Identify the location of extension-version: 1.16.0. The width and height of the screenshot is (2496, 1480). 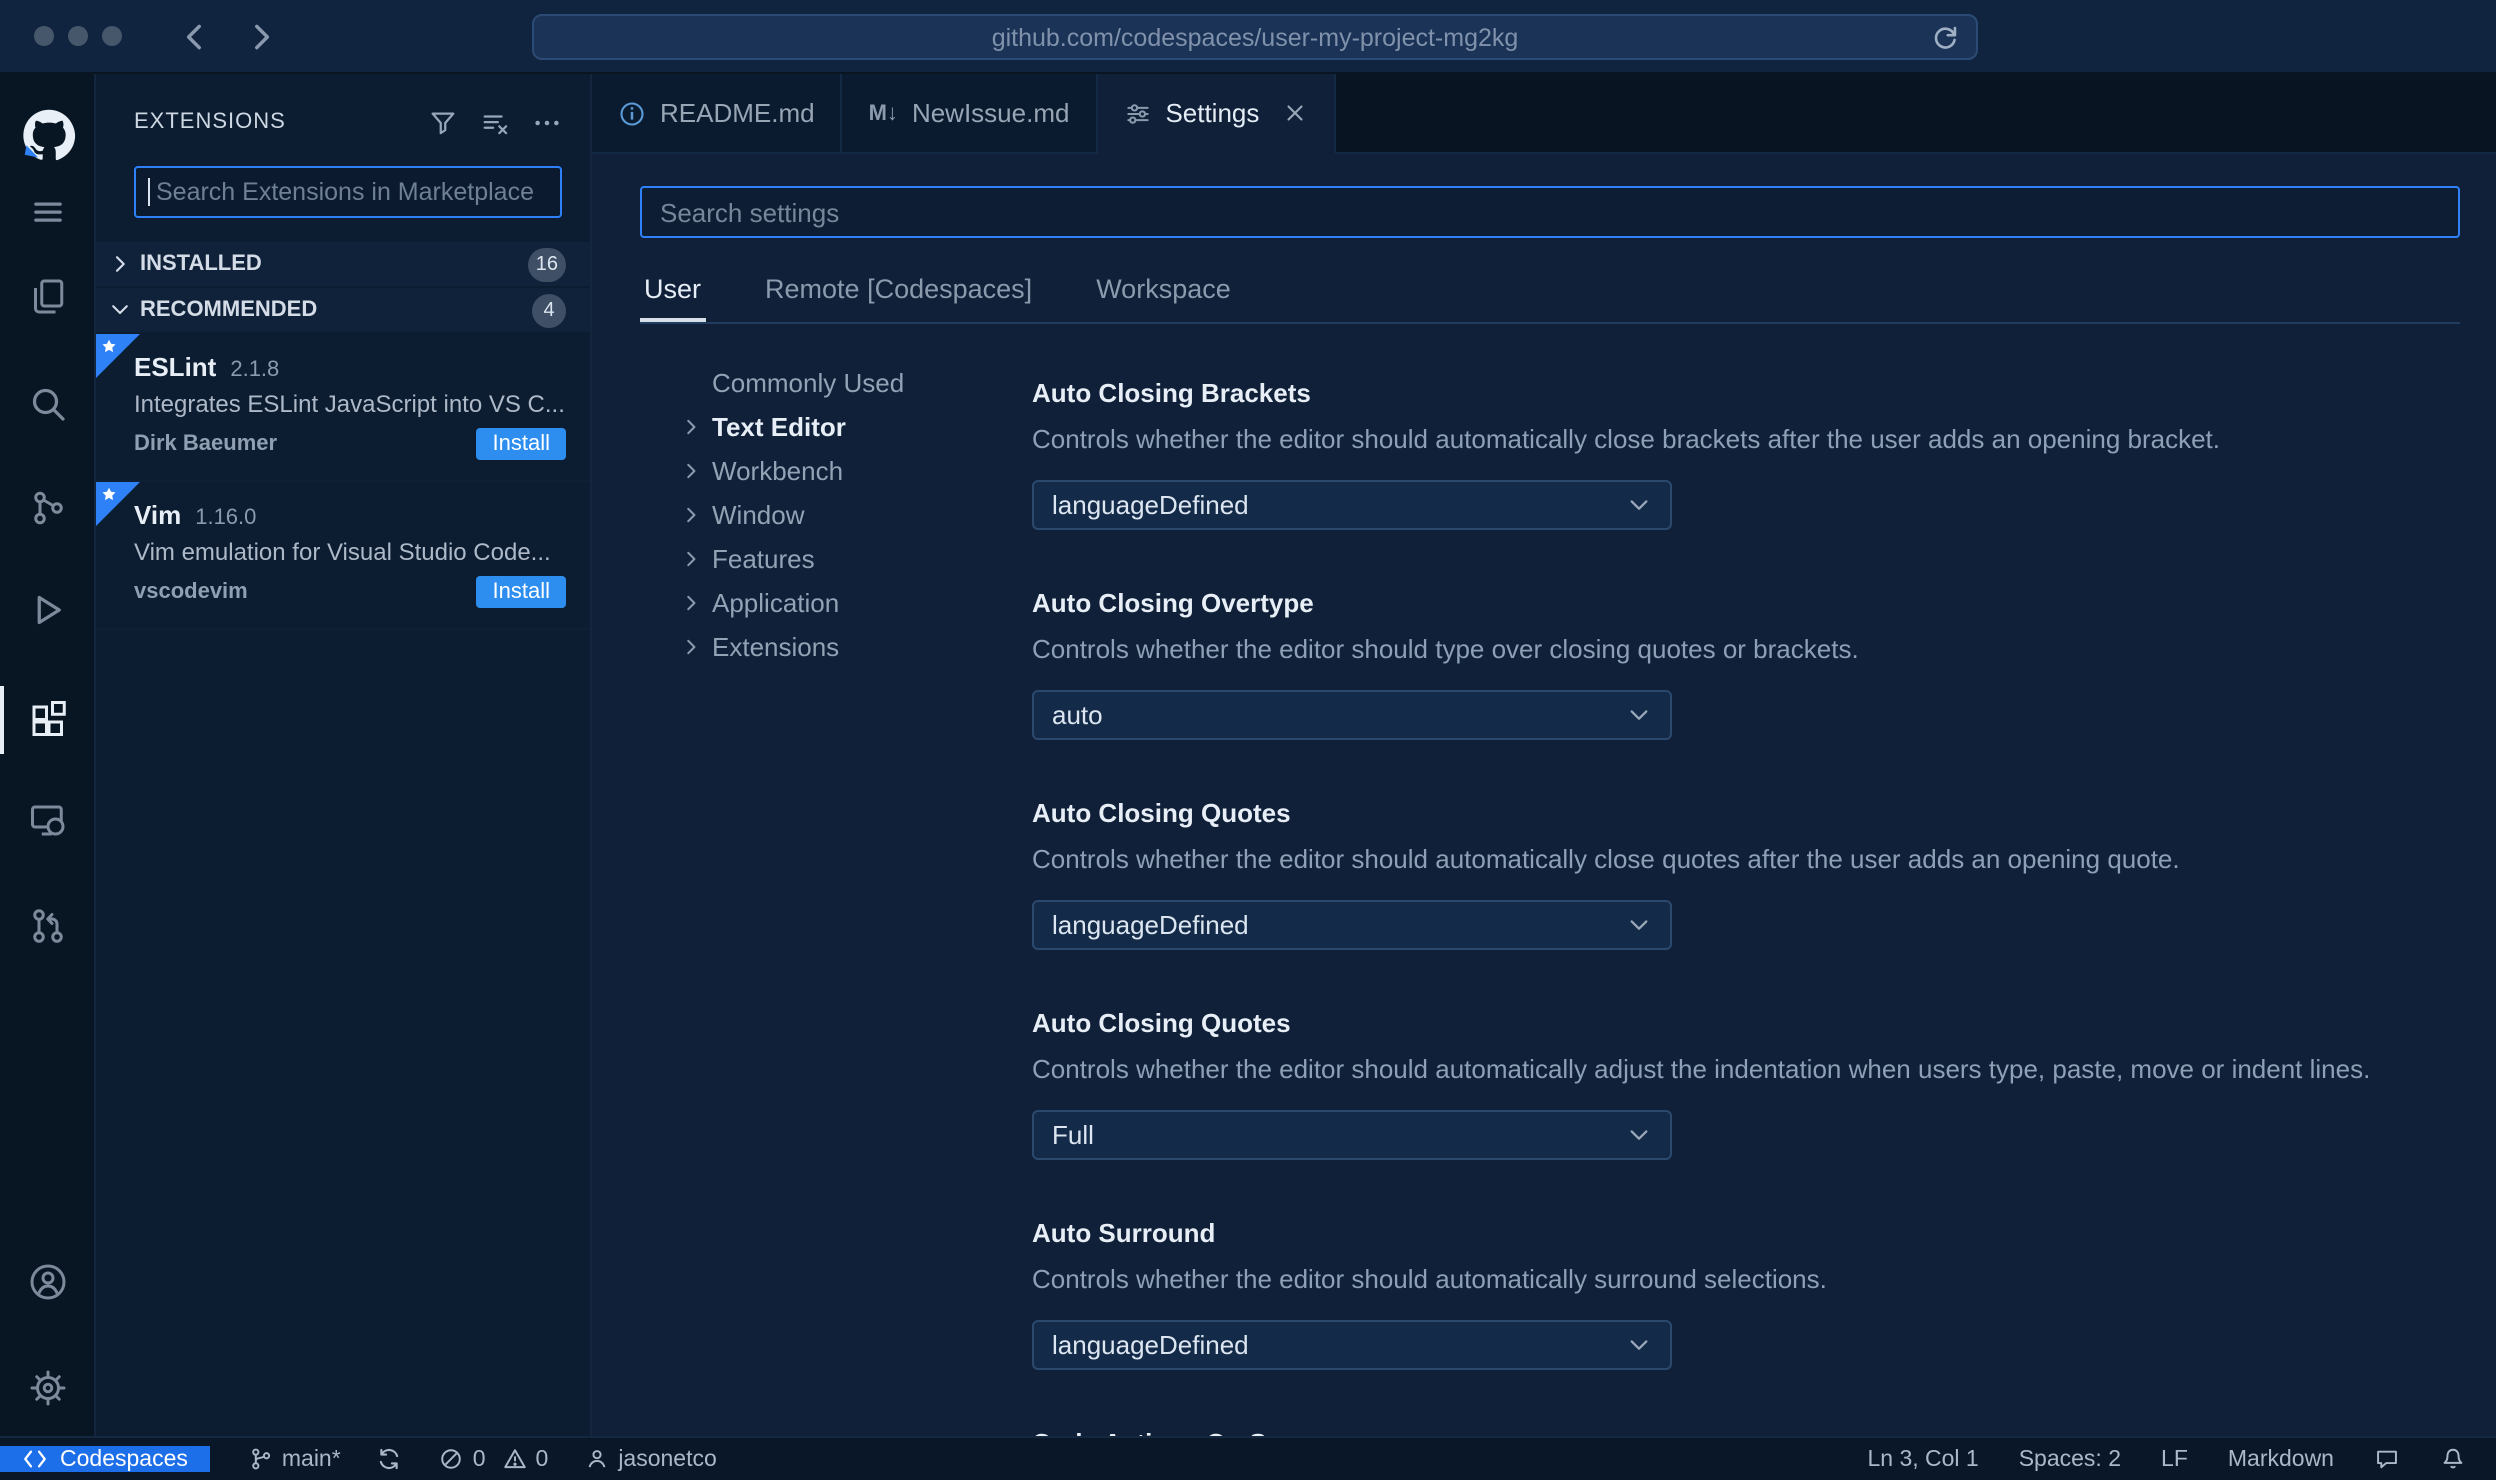
(226, 518).